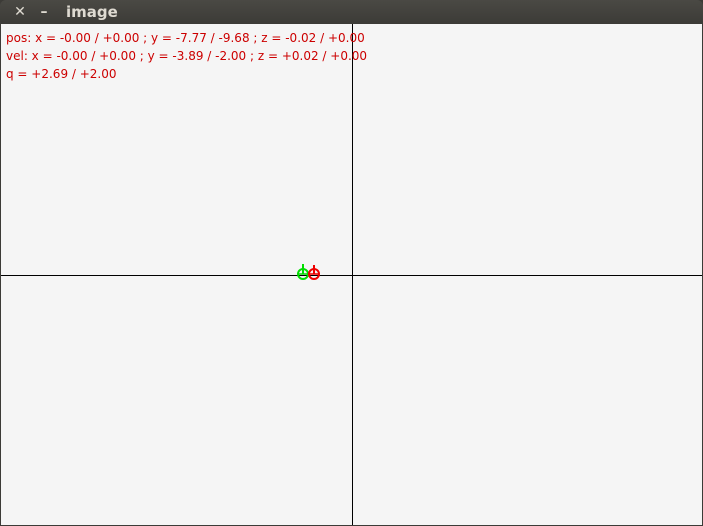 The width and height of the screenshot is (703, 526). I want to click on close-icon: ✕, so click(20, 12).